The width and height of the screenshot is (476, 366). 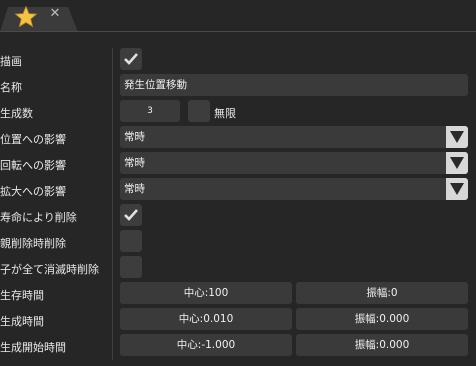 I want to click on remove-on-children-checkbox, so click(x=131, y=267).